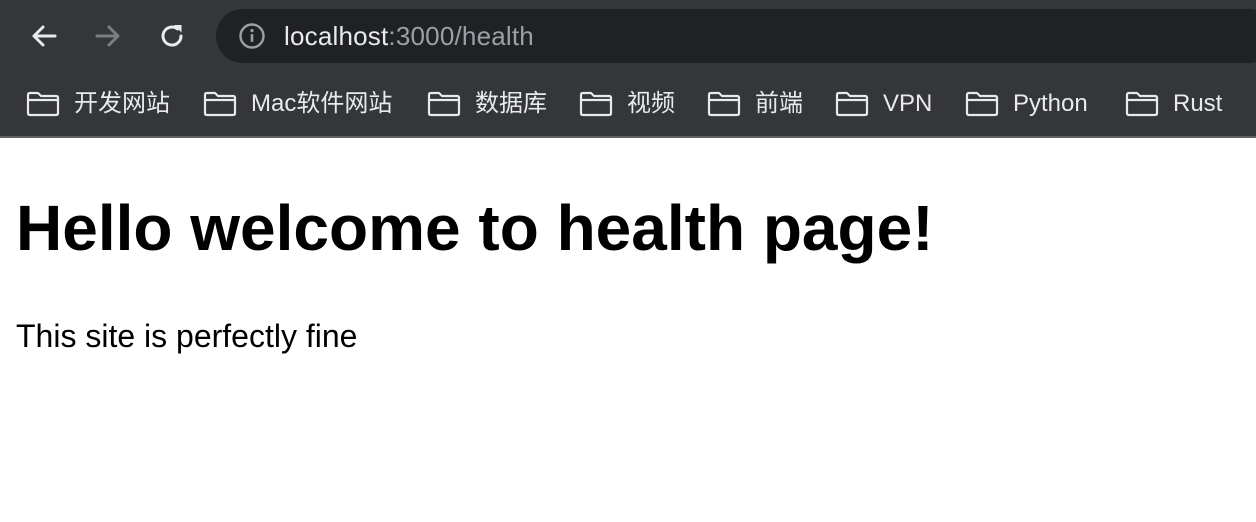  I want to click on bookmark-label: Mac软件网站, so click(322, 103).